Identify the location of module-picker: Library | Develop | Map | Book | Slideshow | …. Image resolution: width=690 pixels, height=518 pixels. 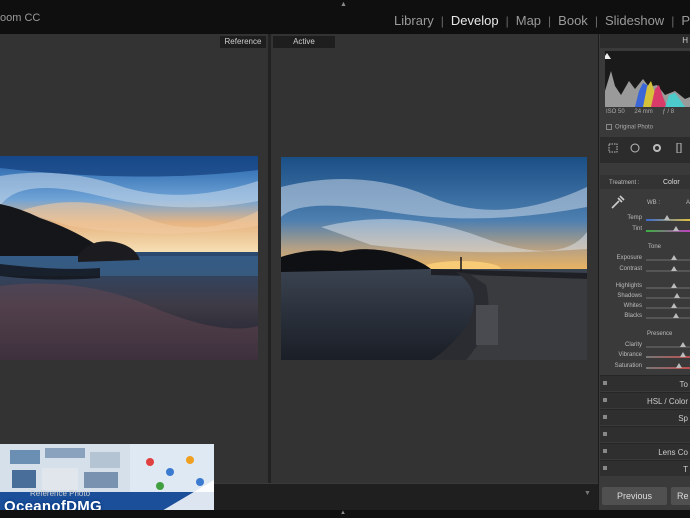
(538, 20).